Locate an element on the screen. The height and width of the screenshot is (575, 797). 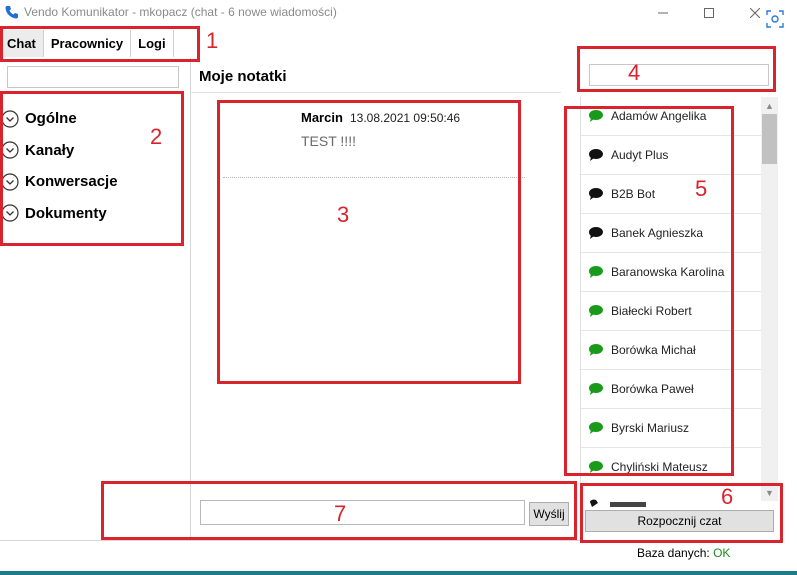
phone-icon is located at coordinates (11, 12).